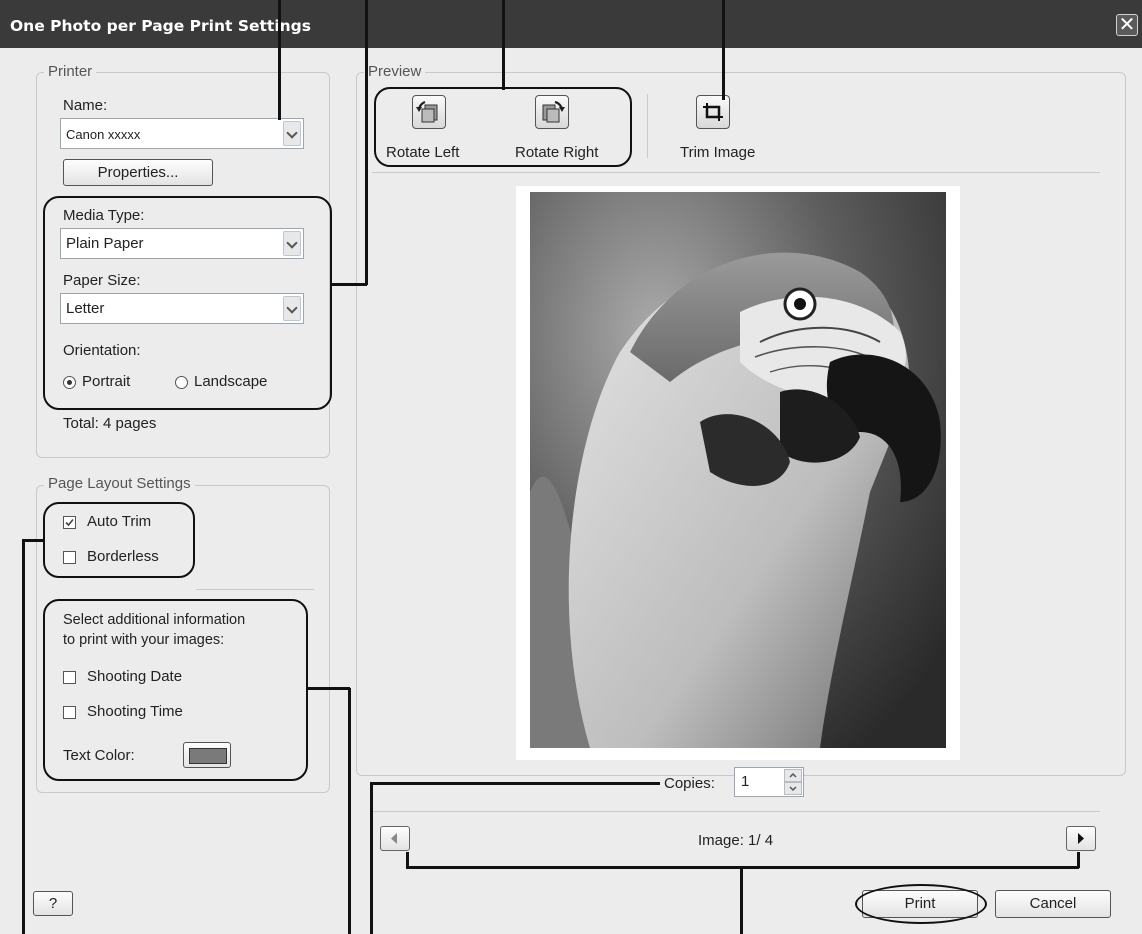 Image resolution: width=1142 pixels, height=934 pixels. What do you see at coordinates (175, 690) in the screenshot?
I see `additional-info-callout` at bounding box center [175, 690].